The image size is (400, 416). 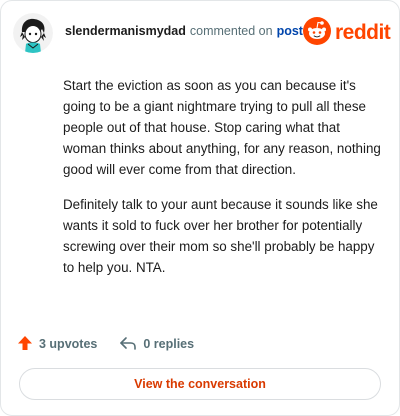 I want to click on upvote-button: 3 upvotes, so click(x=57, y=344).